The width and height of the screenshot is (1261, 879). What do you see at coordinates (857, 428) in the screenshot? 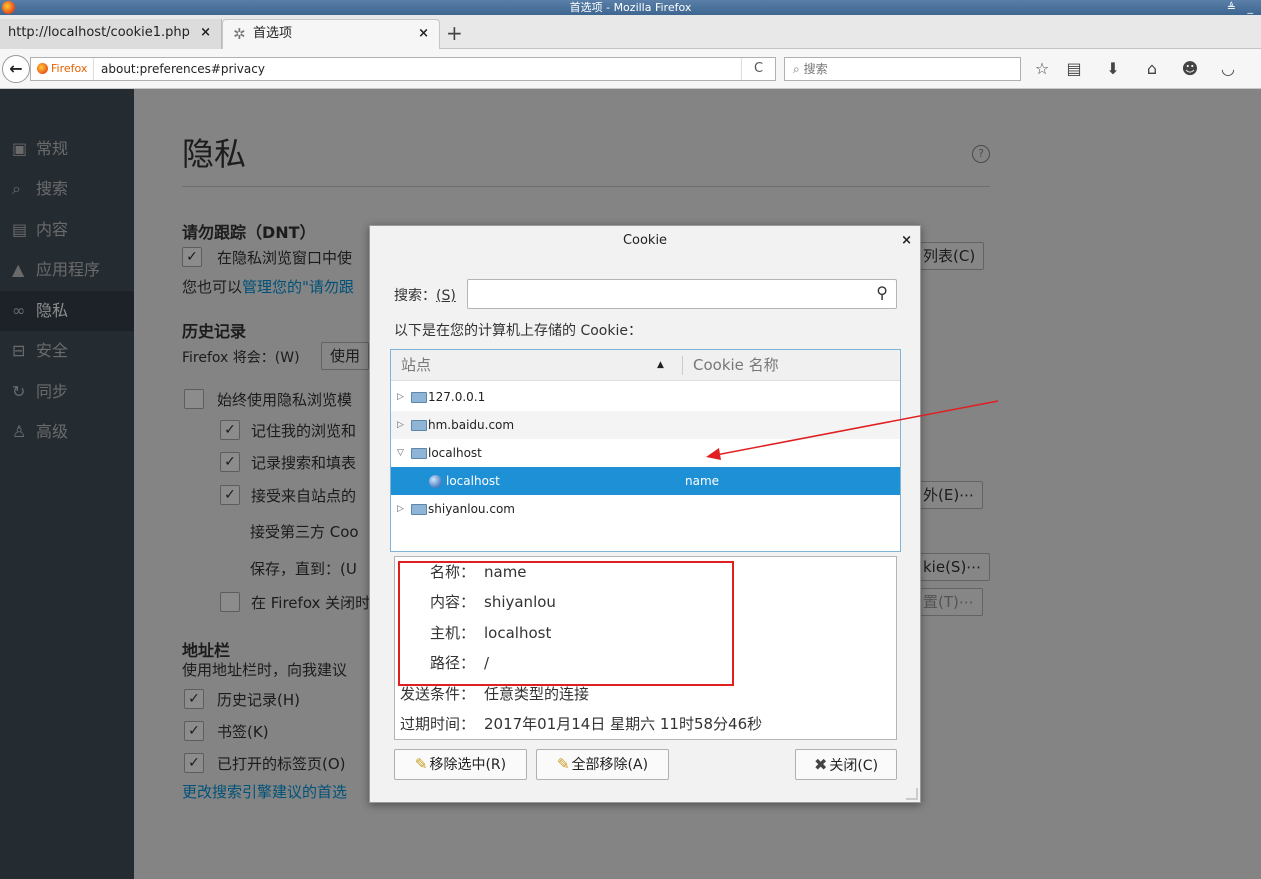
I see `annotation-arrow-line` at bounding box center [857, 428].